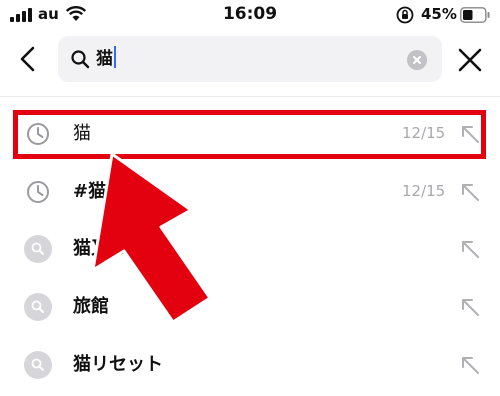 The width and height of the screenshot is (500, 396). I want to click on search-input: 猫, so click(250, 59).